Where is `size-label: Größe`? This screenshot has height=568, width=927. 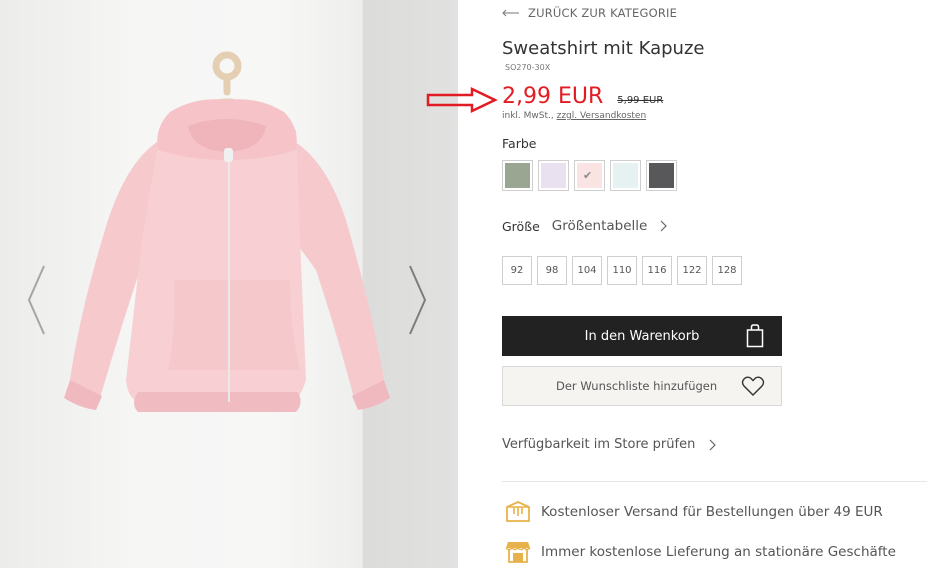
size-label: Größe is located at coordinates (521, 226).